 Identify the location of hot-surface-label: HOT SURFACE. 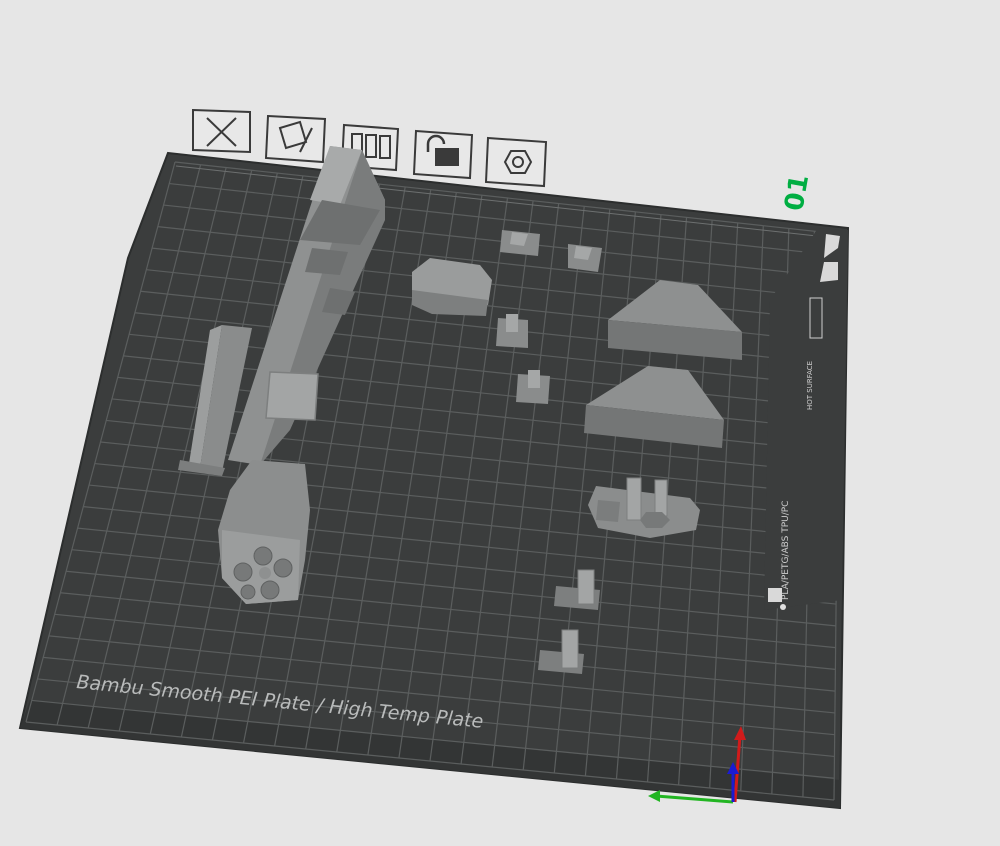
(810, 385).